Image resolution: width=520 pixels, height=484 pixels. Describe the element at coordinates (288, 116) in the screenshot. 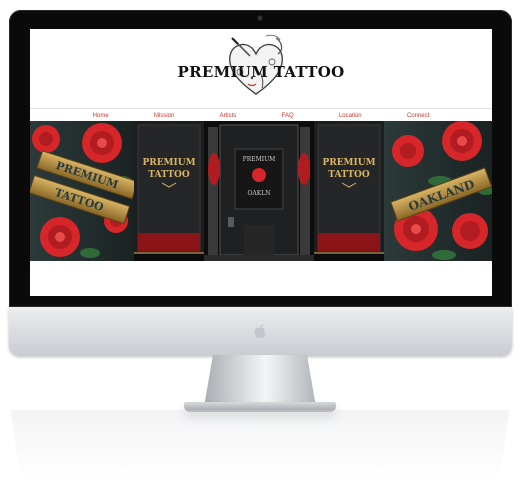

I see `nav-faq: FAQ` at that location.